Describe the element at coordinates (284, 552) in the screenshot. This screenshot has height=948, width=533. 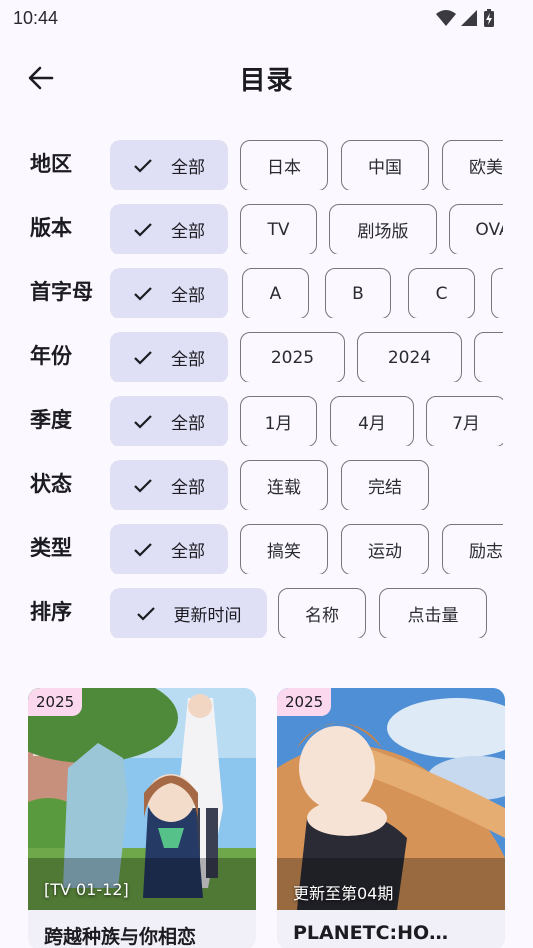
I see `chip-label: 搞笑` at that location.